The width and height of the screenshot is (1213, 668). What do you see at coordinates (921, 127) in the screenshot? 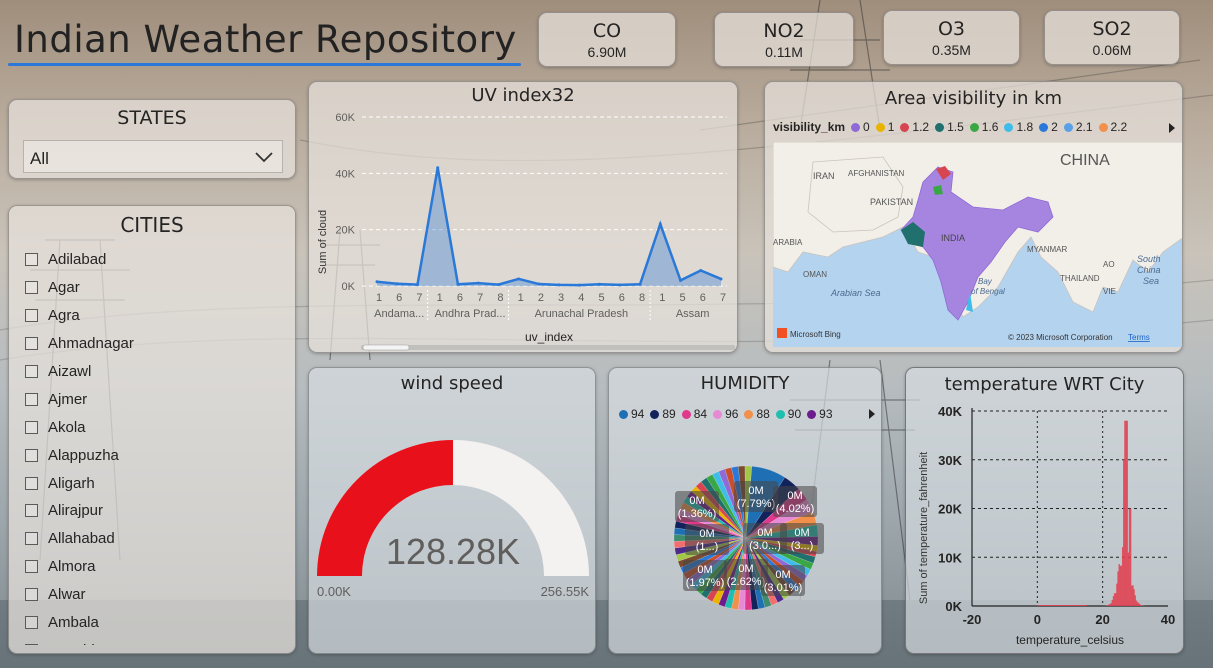
I see `map-legend-label: 1.2` at bounding box center [921, 127].